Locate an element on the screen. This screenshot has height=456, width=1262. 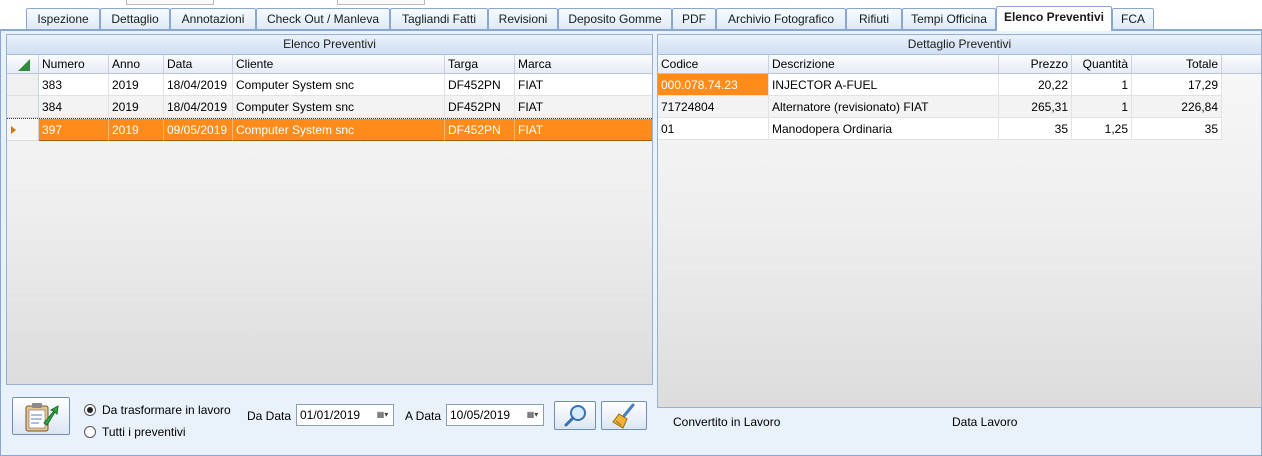
column-header-totale: Totale is located at coordinates (1177, 64).